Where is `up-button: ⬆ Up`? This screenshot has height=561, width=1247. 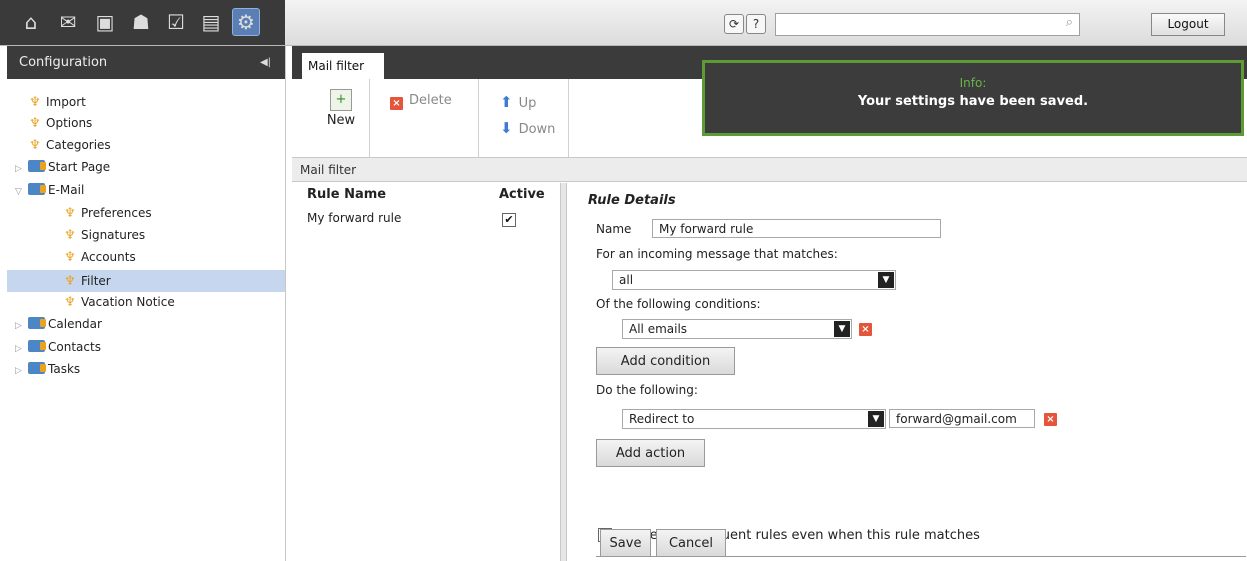 up-button: ⬆ Up is located at coordinates (518, 102).